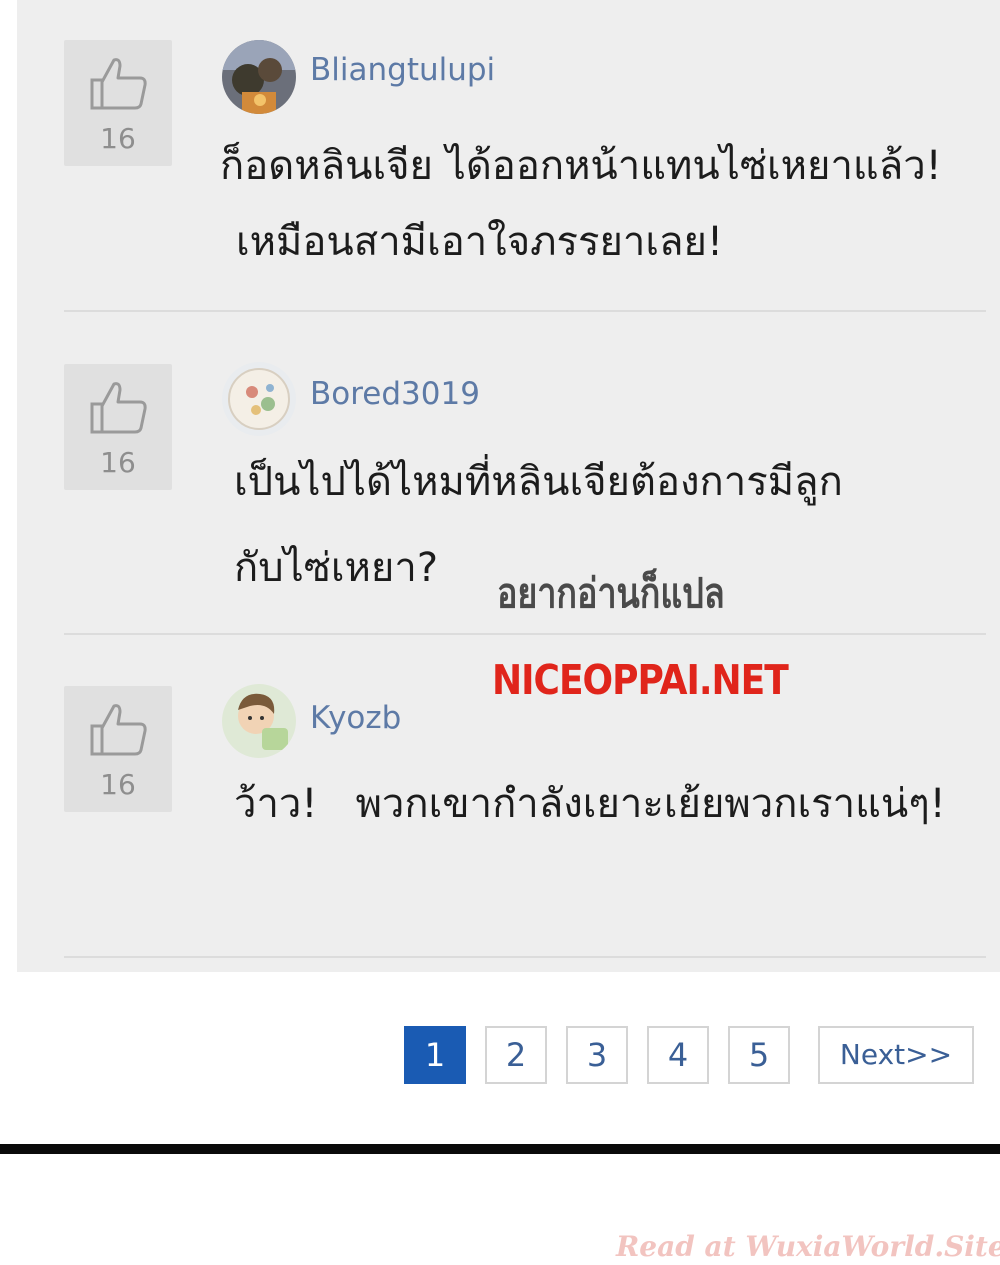  What do you see at coordinates (640, 681) in the screenshot?
I see `site-watermark: NICEOPPAI.NET` at bounding box center [640, 681].